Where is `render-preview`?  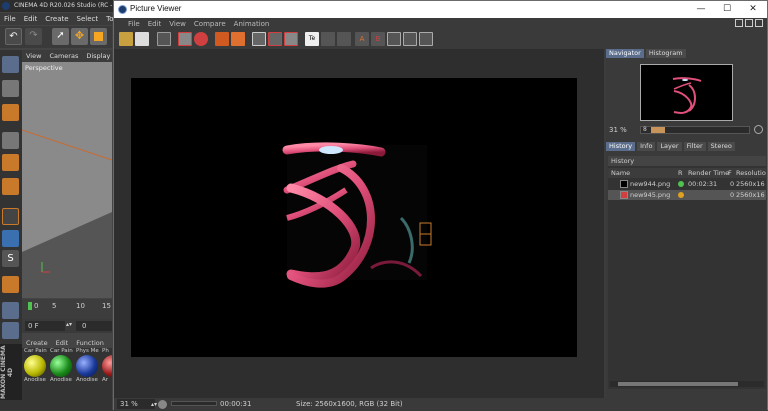 render-preview is located at coordinates (357, 215).